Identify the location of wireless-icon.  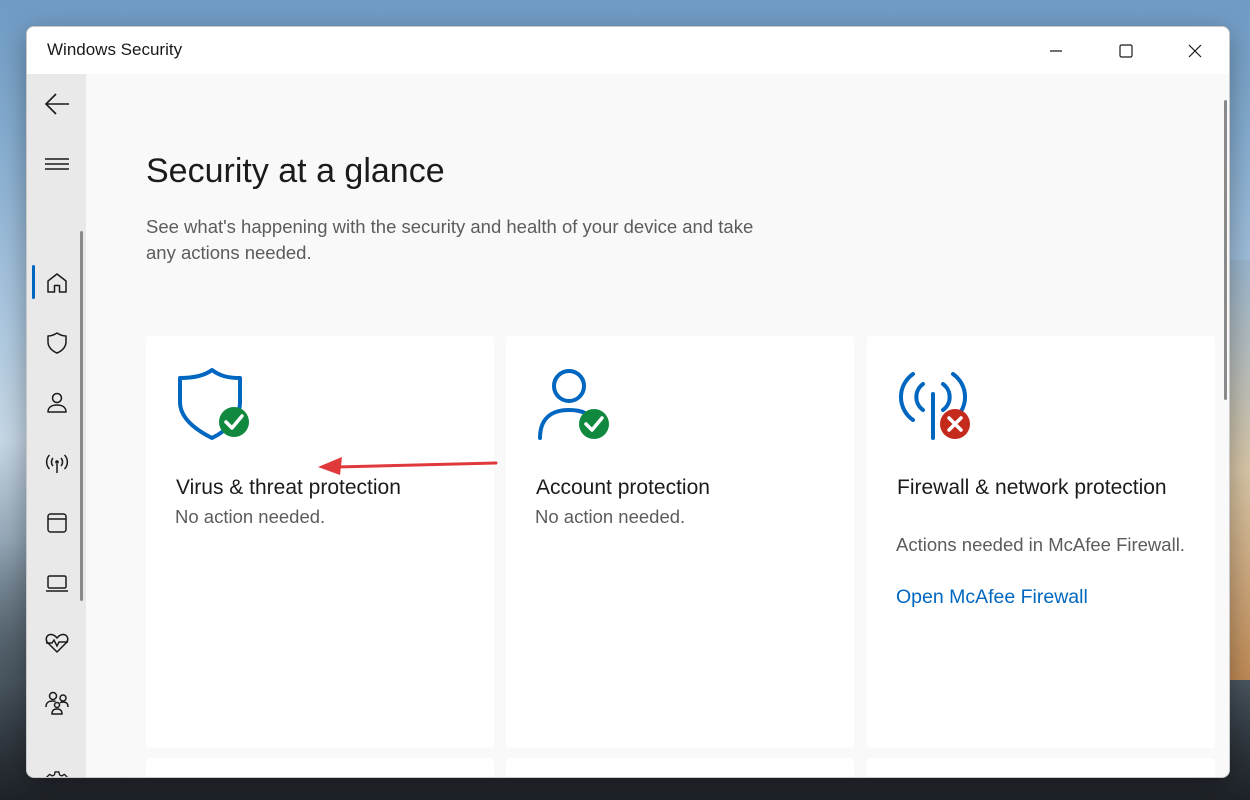
(57, 463).